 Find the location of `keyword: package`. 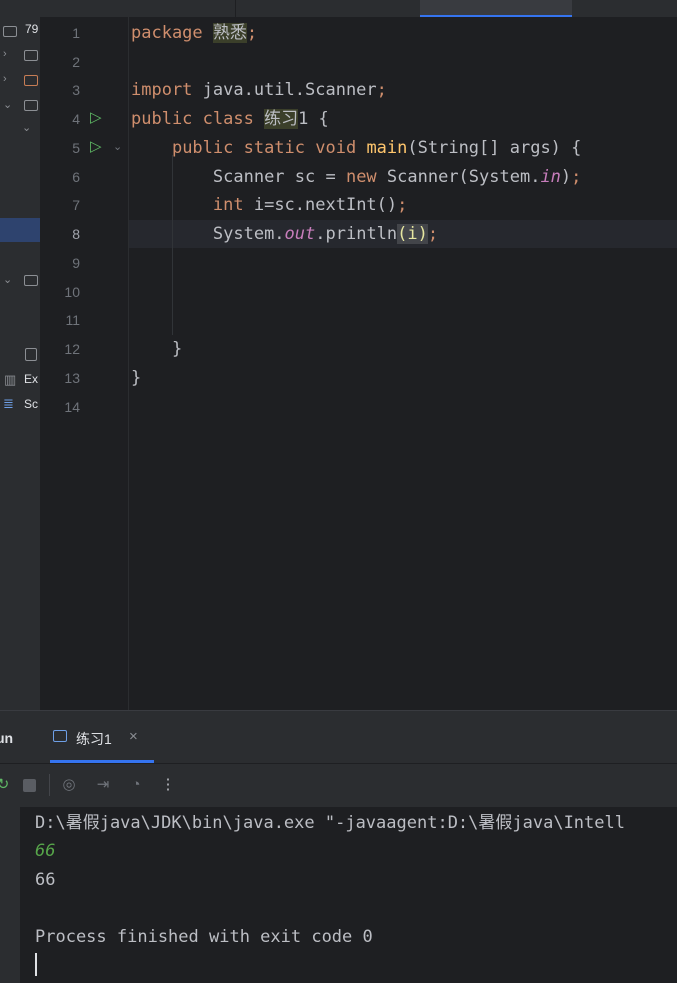

keyword: package is located at coordinates (167, 33).